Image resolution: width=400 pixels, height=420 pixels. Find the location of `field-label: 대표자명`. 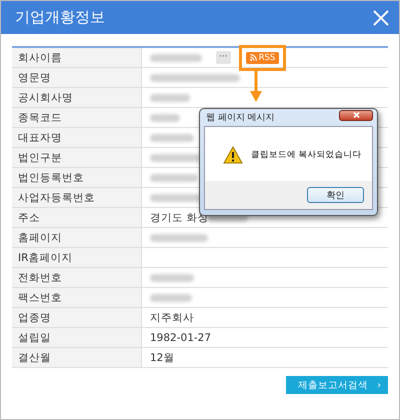

field-label: 대표자명 is located at coordinates (77, 137).